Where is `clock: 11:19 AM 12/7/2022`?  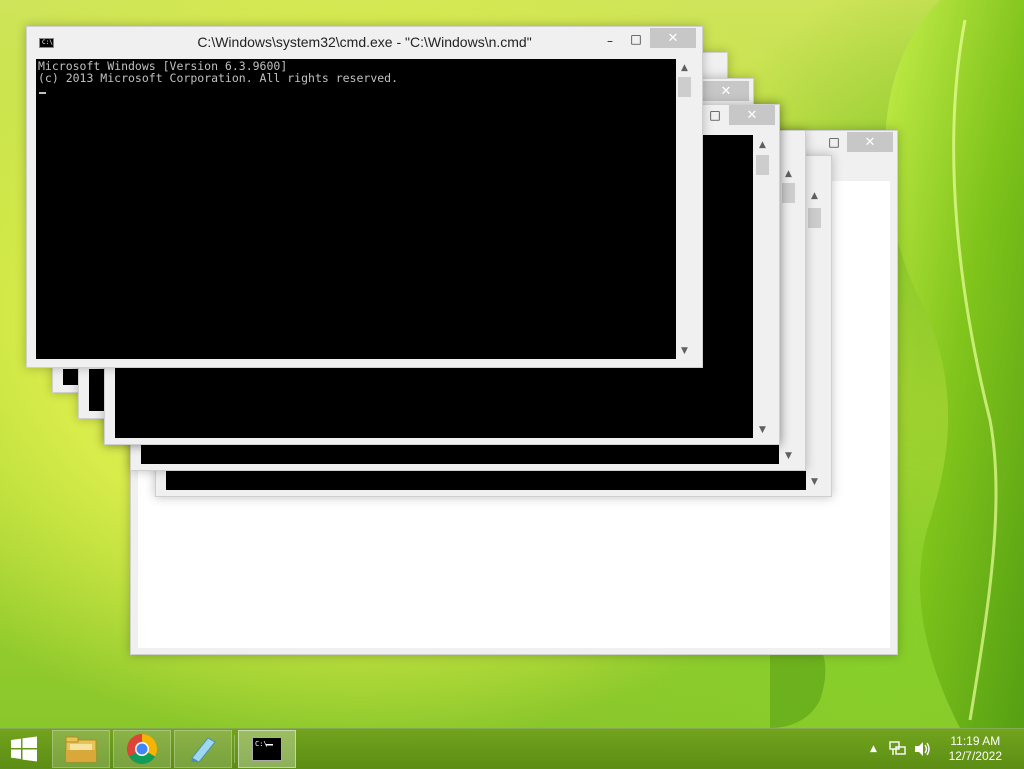 clock: 11:19 AM 12/7/2022 is located at coordinates (975, 749).